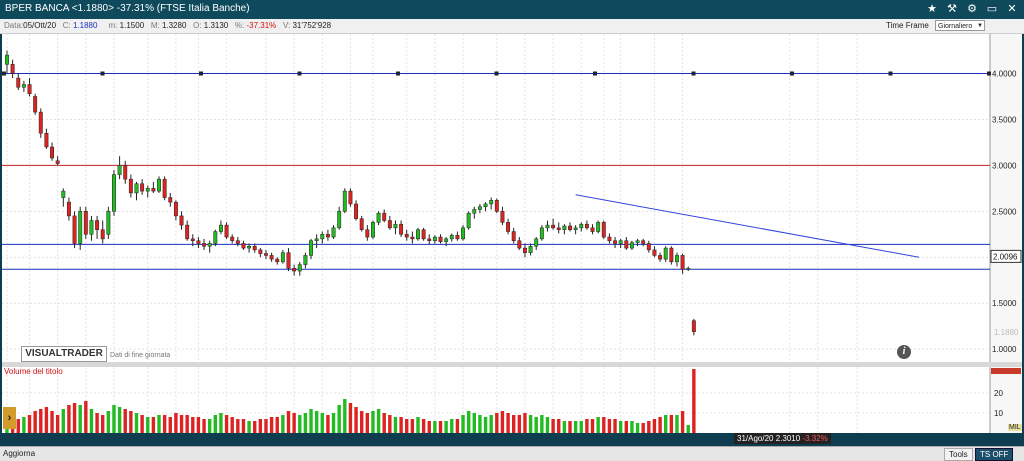 This screenshot has height=461, width=1024. I want to click on close-value: 1.1880, so click(85, 25).